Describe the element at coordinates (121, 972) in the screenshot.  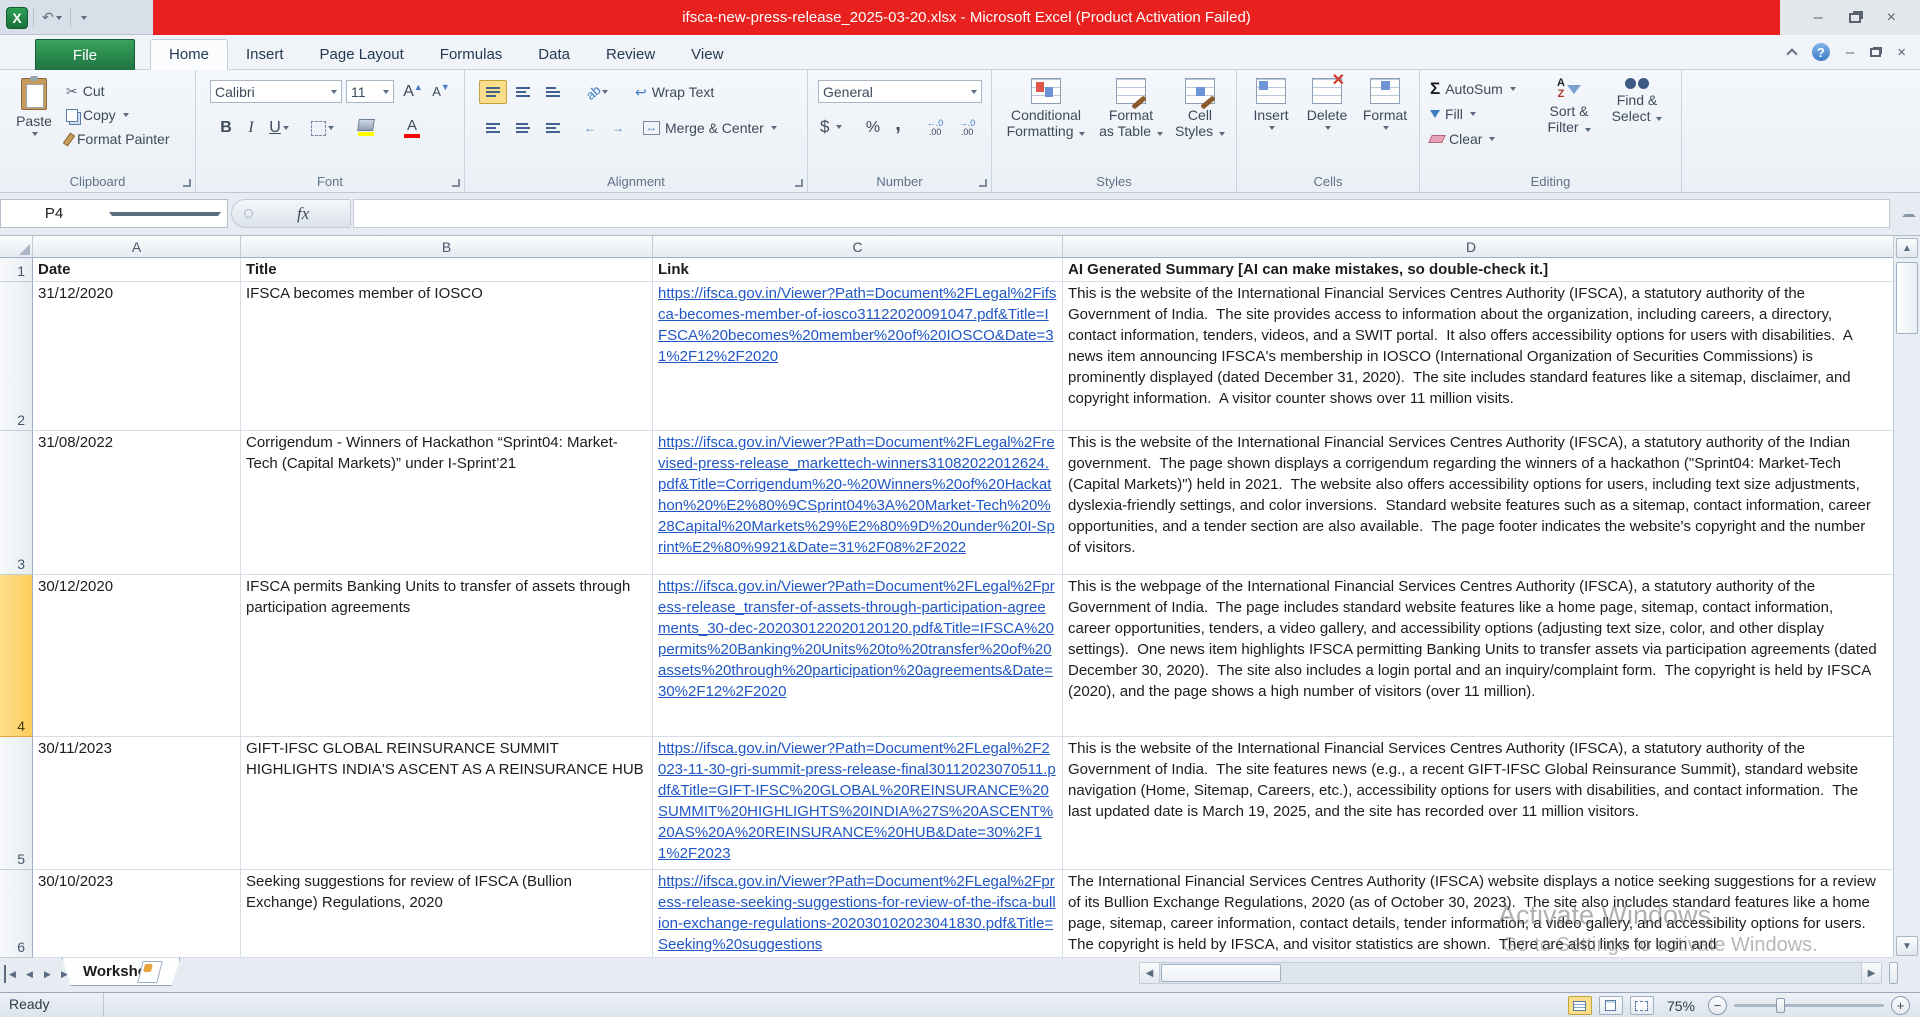
I see `sheet-tab-worksheet: Worksheet` at that location.